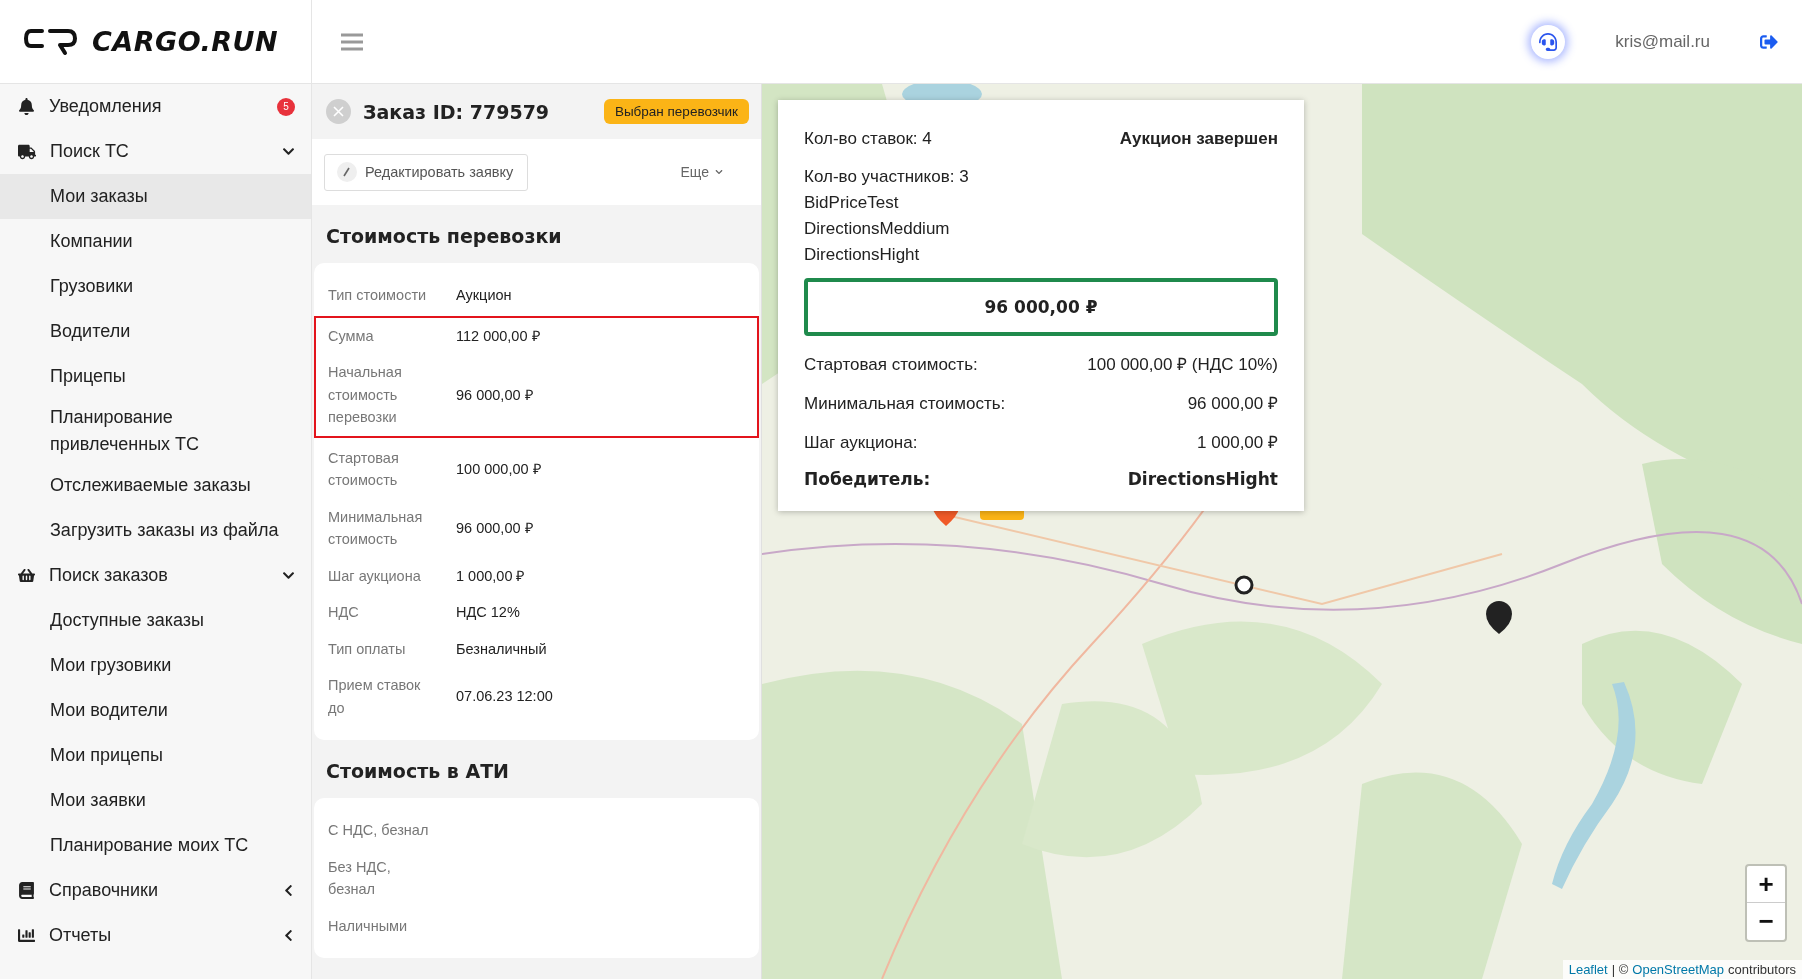  I want to click on sidebar-subitem: Планирование моих ТС, so click(155, 845).